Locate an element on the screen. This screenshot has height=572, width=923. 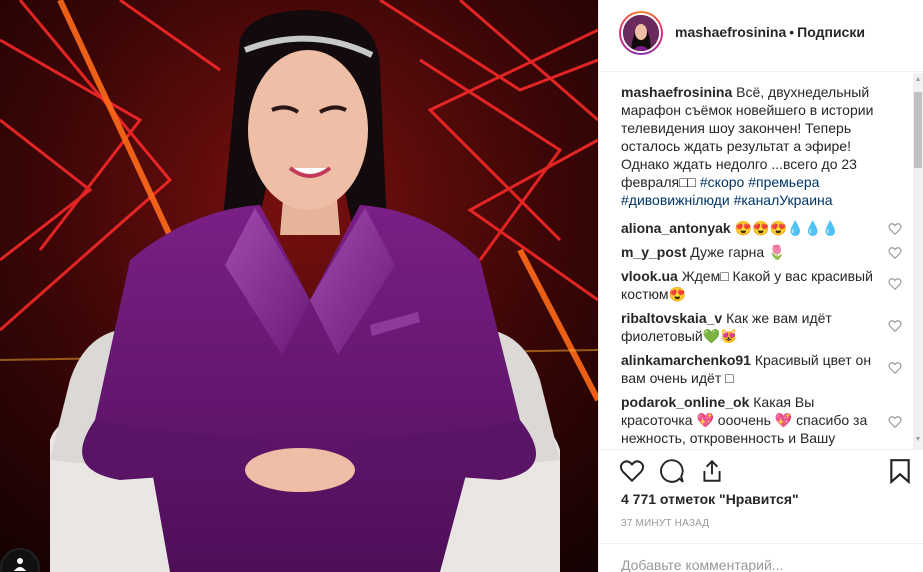
post-header: mashaefrosinina • Подписки is located at coordinates (761, 36).